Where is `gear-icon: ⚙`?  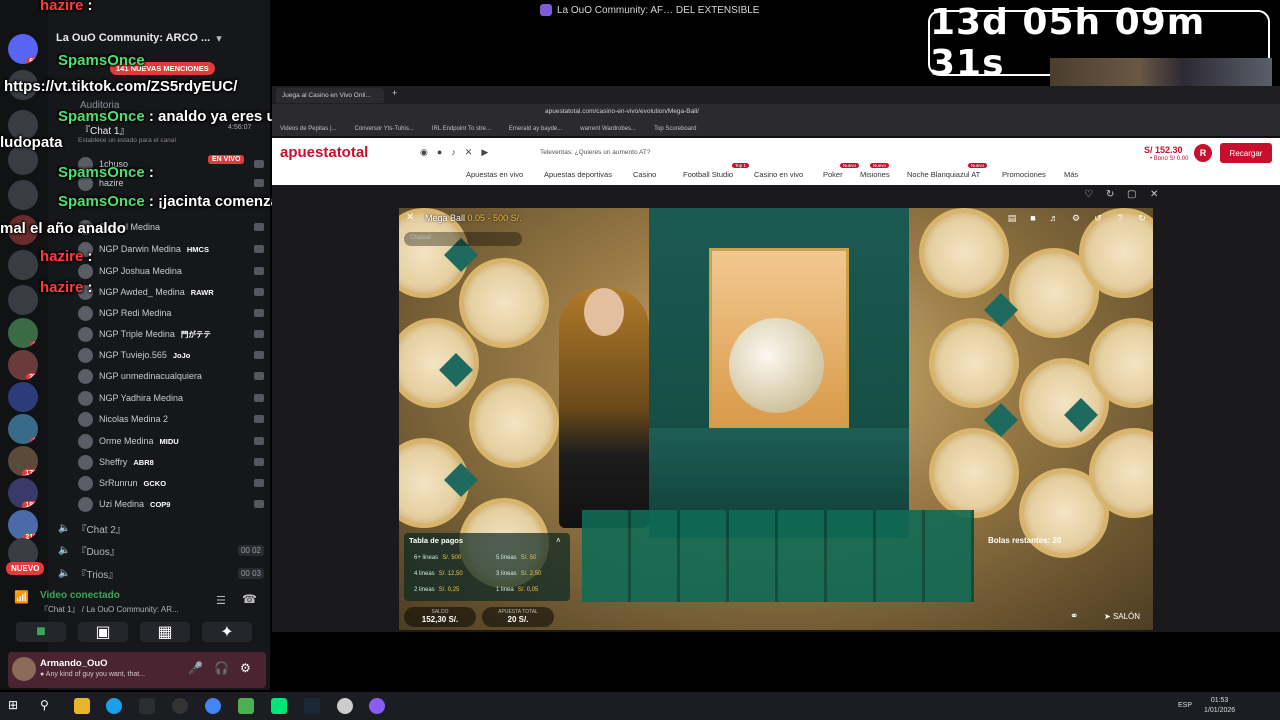
gear-icon: ⚙ is located at coordinates (245, 668).